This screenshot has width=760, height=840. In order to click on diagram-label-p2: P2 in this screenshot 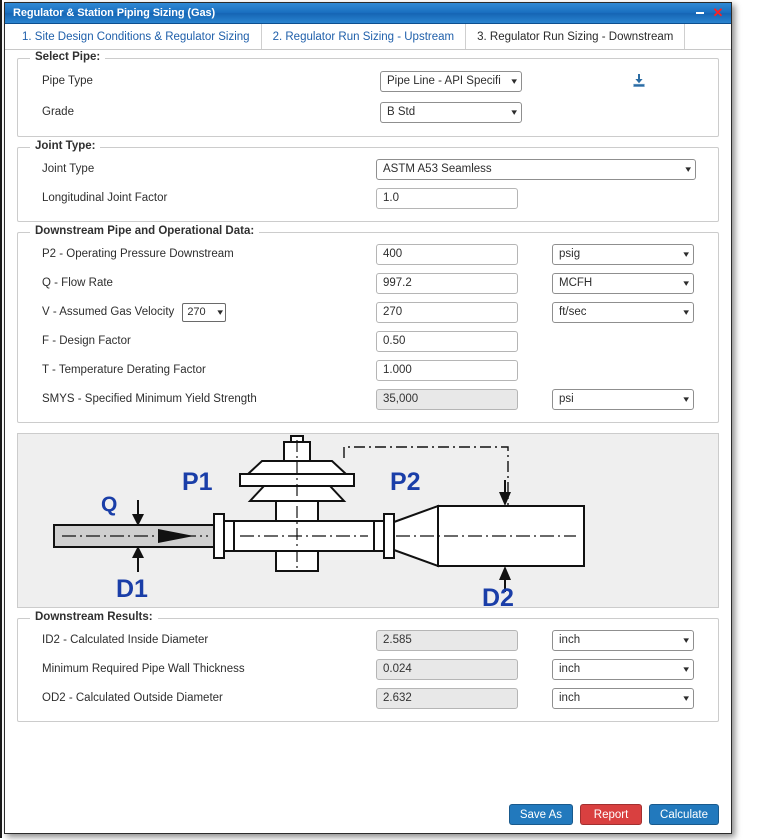, I will do `click(405, 482)`.